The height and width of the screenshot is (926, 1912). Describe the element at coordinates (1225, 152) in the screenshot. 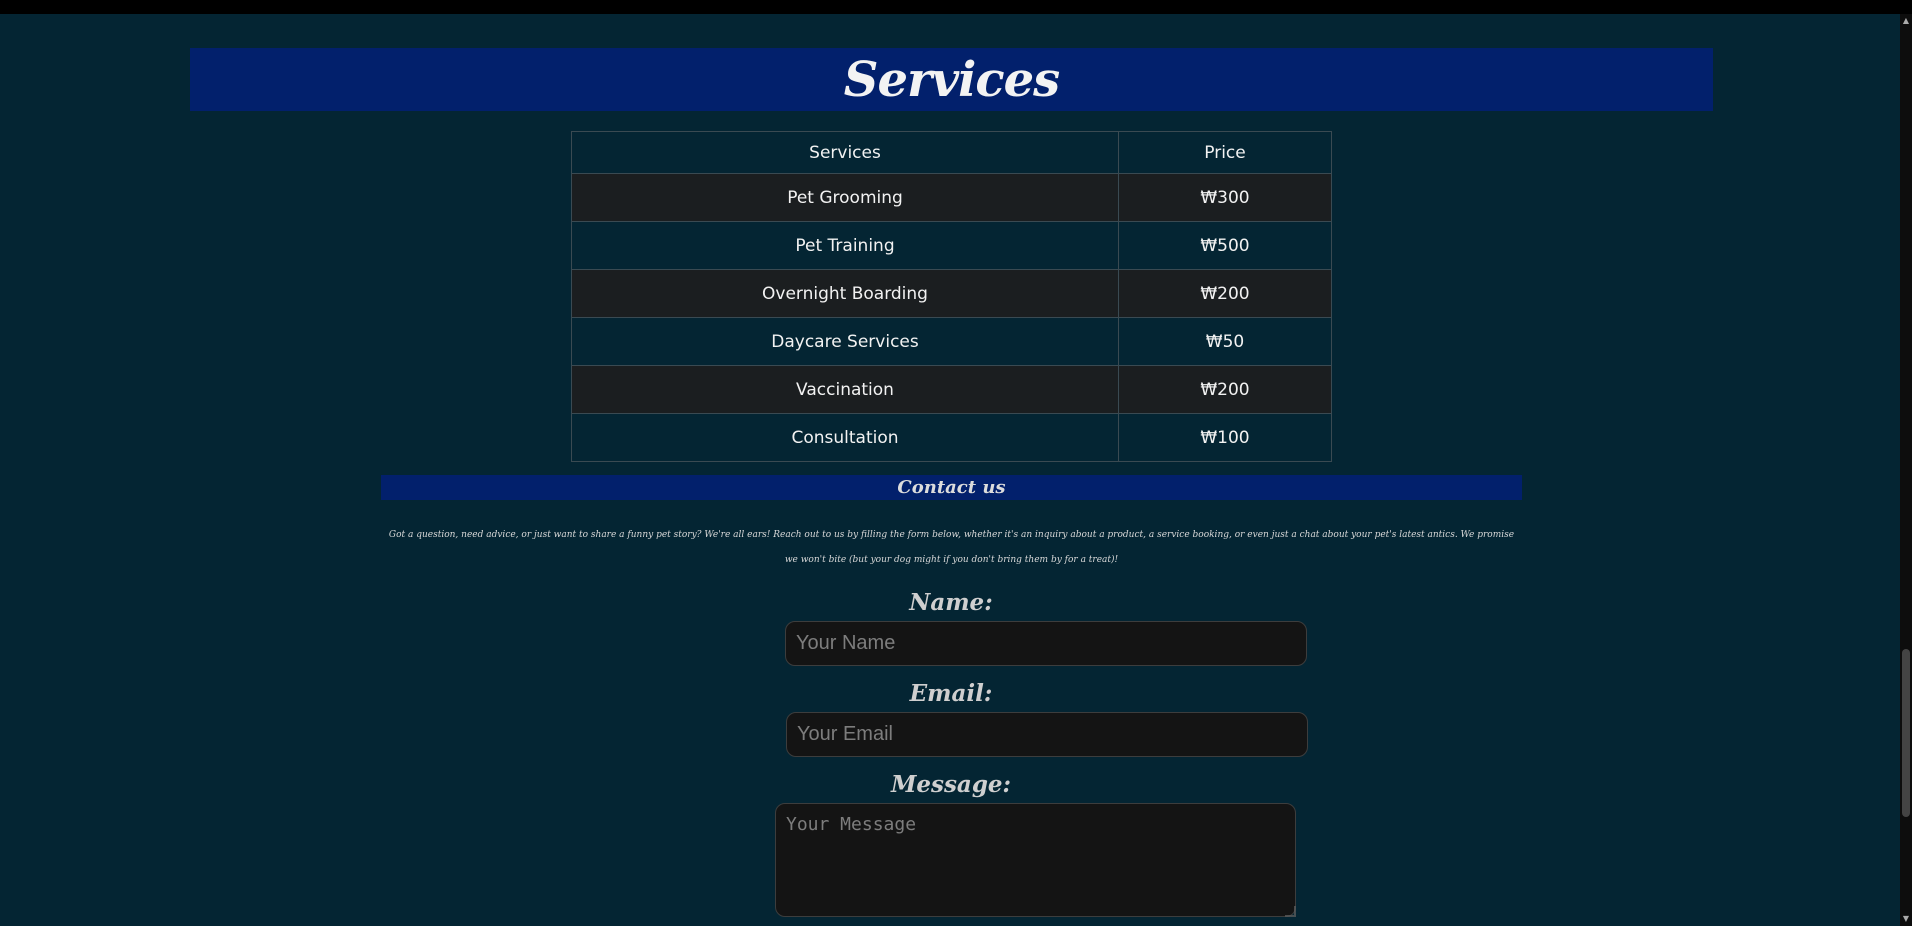

I see `column-header-price: Price` at that location.